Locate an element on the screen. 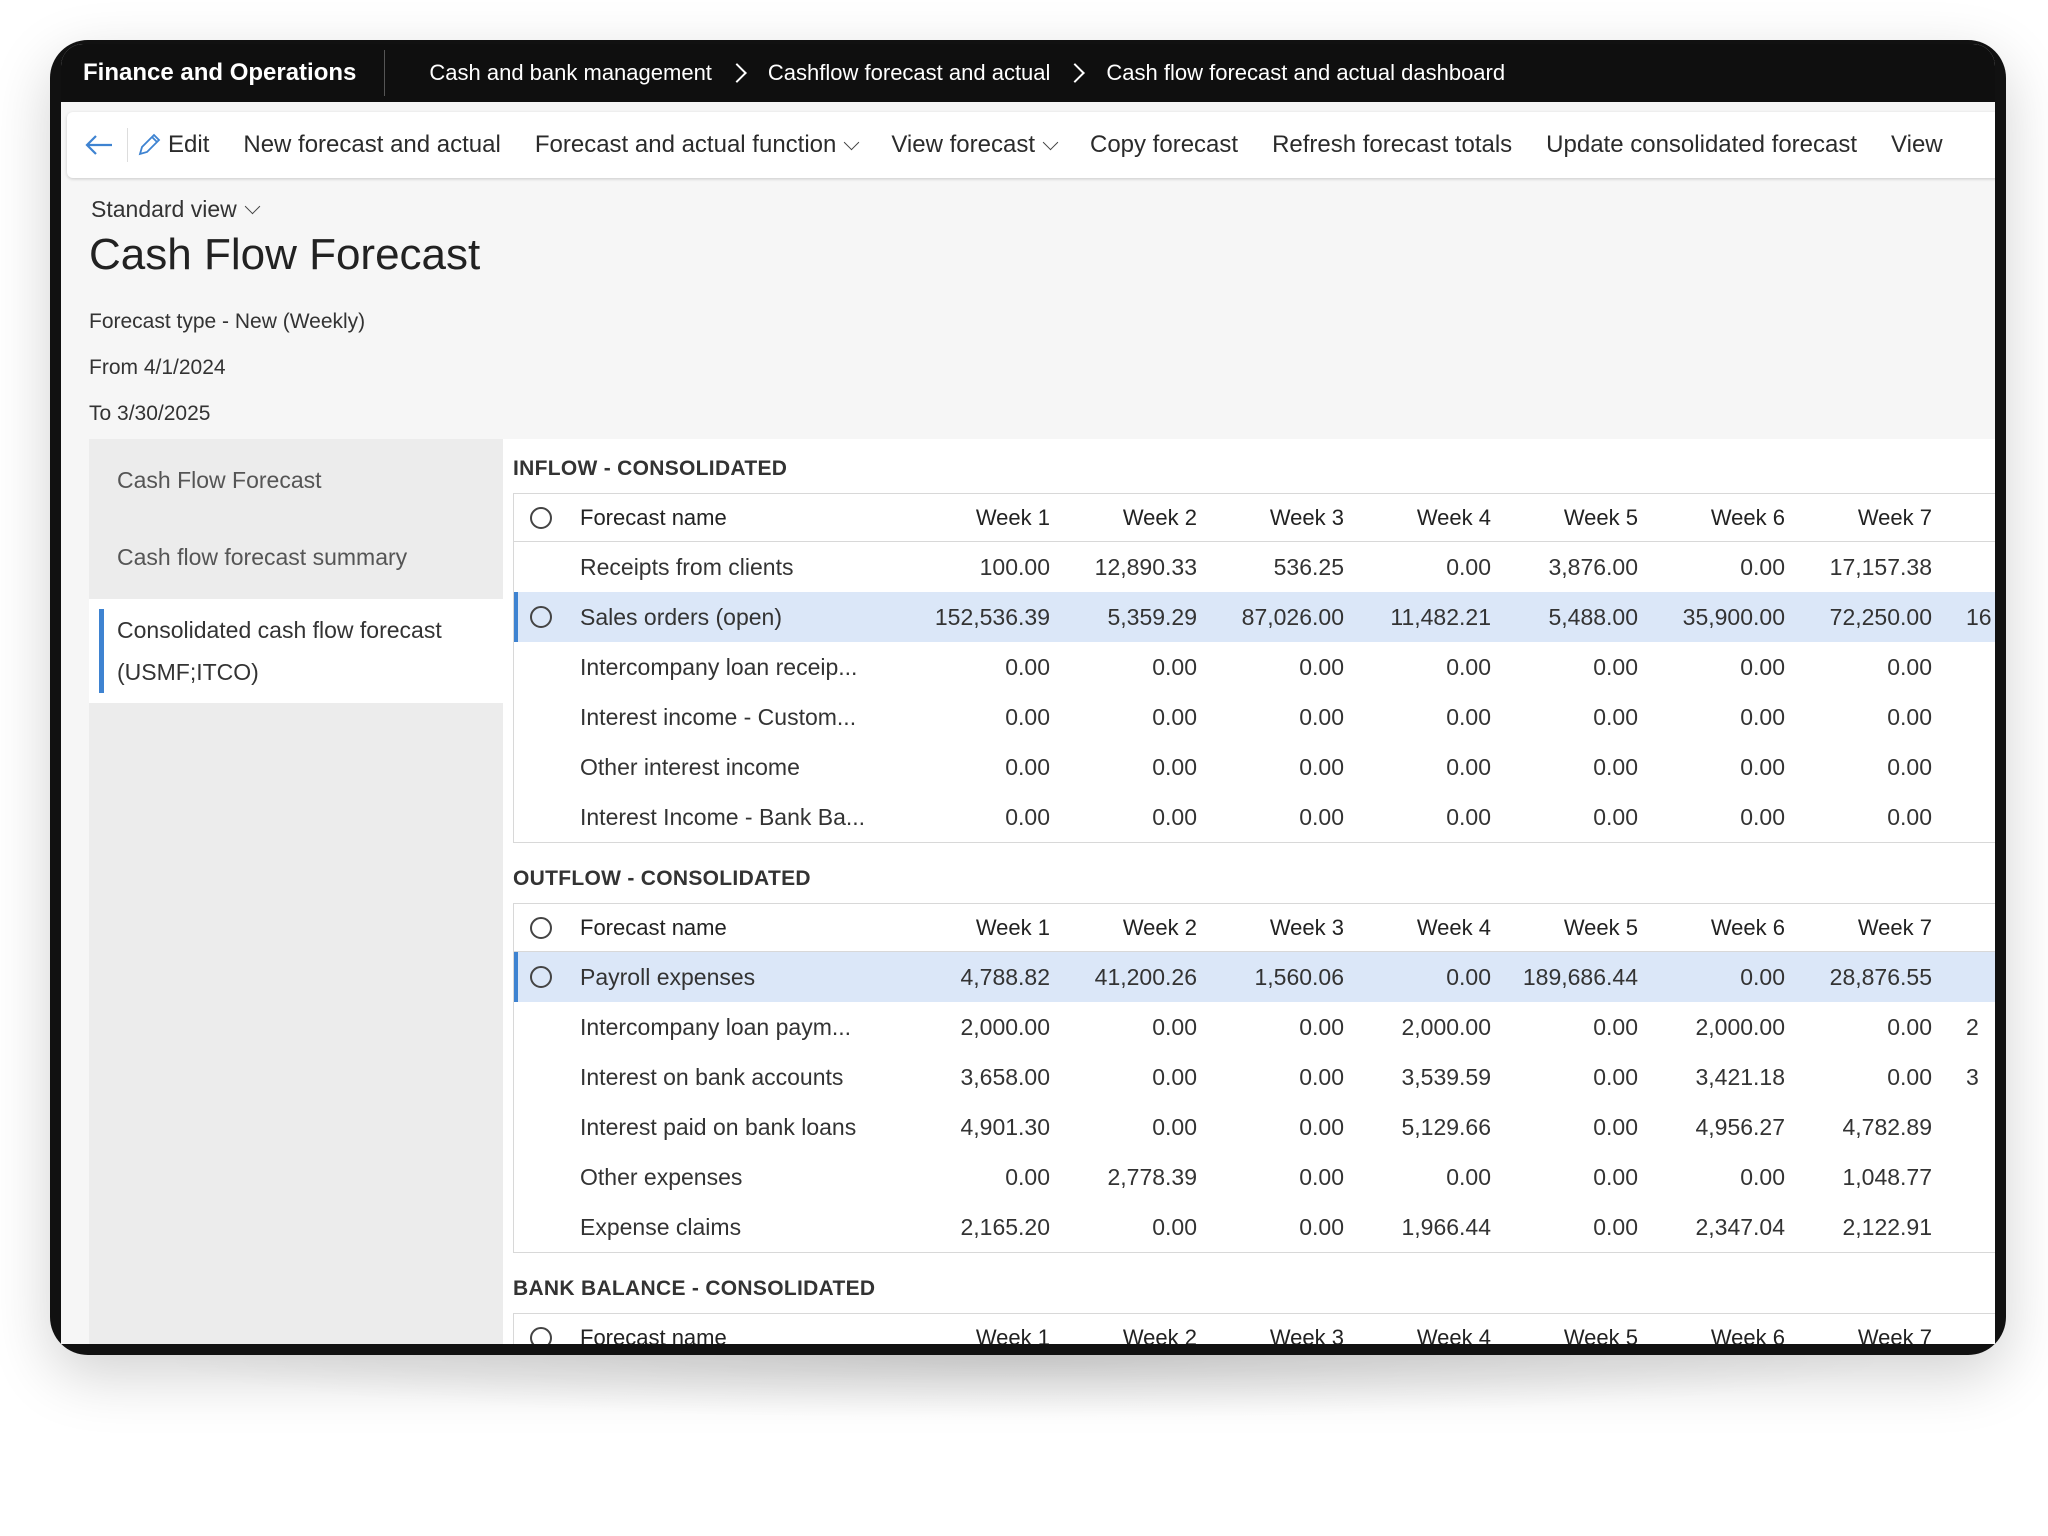 This screenshot has width=2048, height=1536. week-6-cell: 4,956.27 is located at coordinates (1715, 1127).